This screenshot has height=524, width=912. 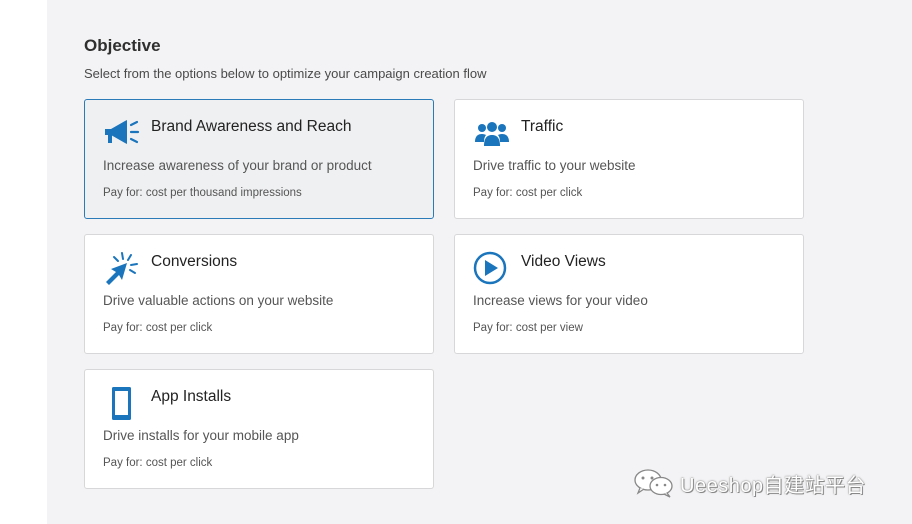 What do you see at coordinates (122, 403) in the screenshot?
I see `mobile-phone-icon` at bounding box center [122, 403].